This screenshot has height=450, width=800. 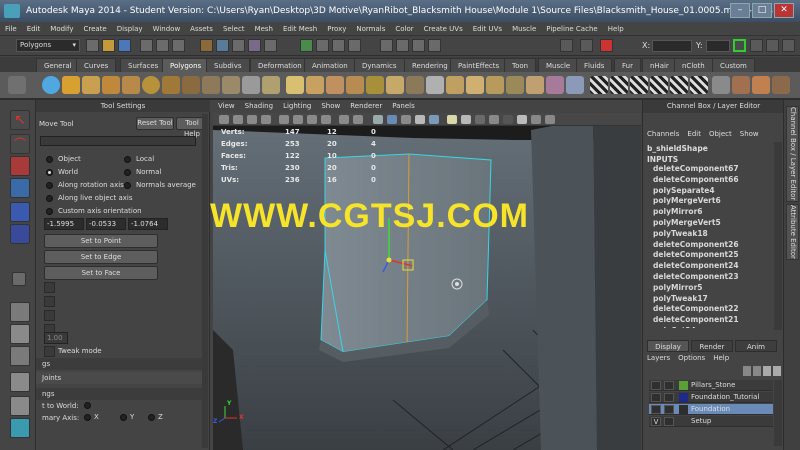 I want to click on shelf-tab-surfaces: Surfaces, so click(x=143, y=65).